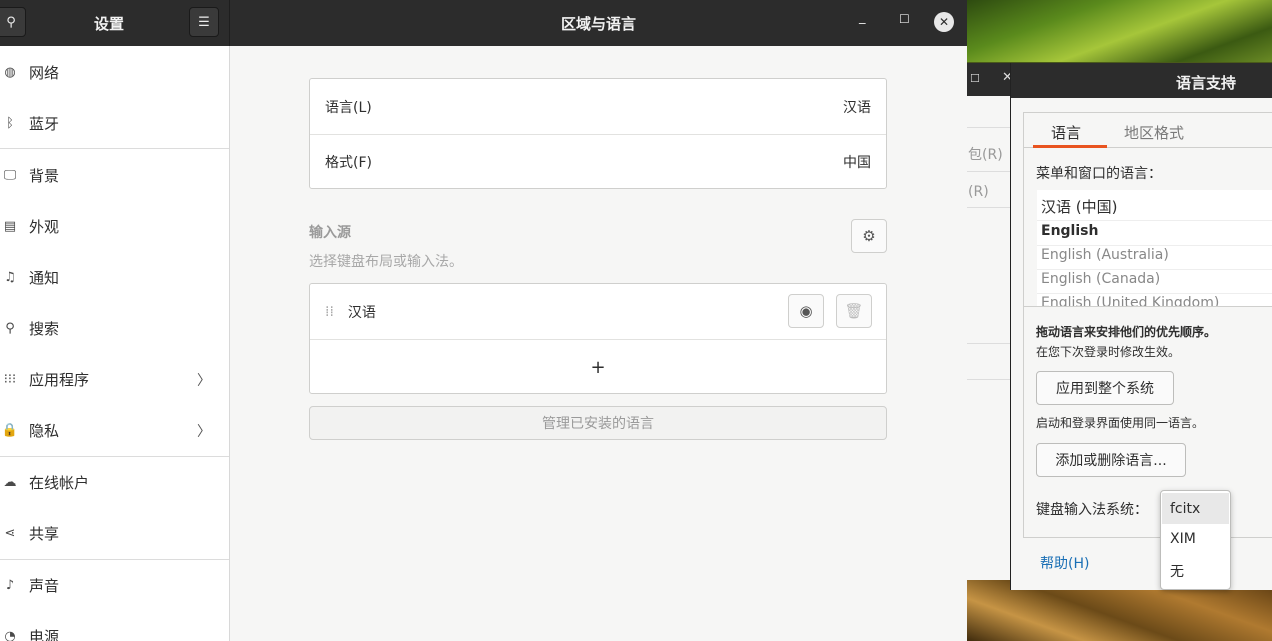  What do you see at coordinates (1130, 300) in the screenshot?
I see `list-item: English (United Kingdom)` at bounding box center [1130, 300].